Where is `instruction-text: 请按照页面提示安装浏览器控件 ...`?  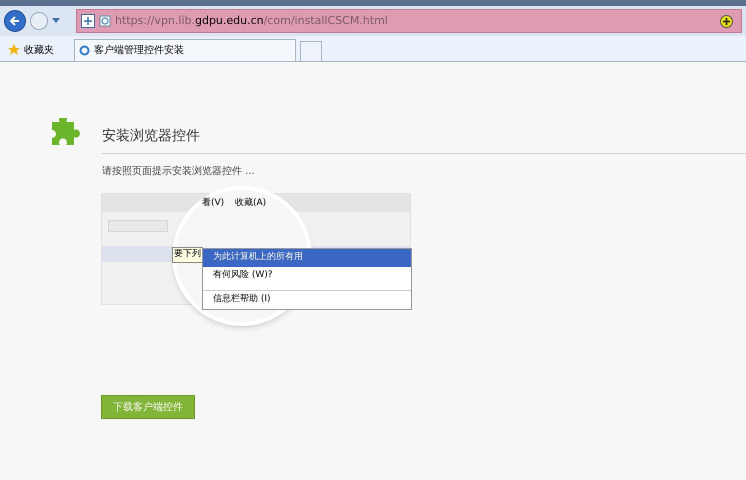
instruction-text: 请按照页面提示安装浏览器控件 ... is located at coordinates (179, 171).